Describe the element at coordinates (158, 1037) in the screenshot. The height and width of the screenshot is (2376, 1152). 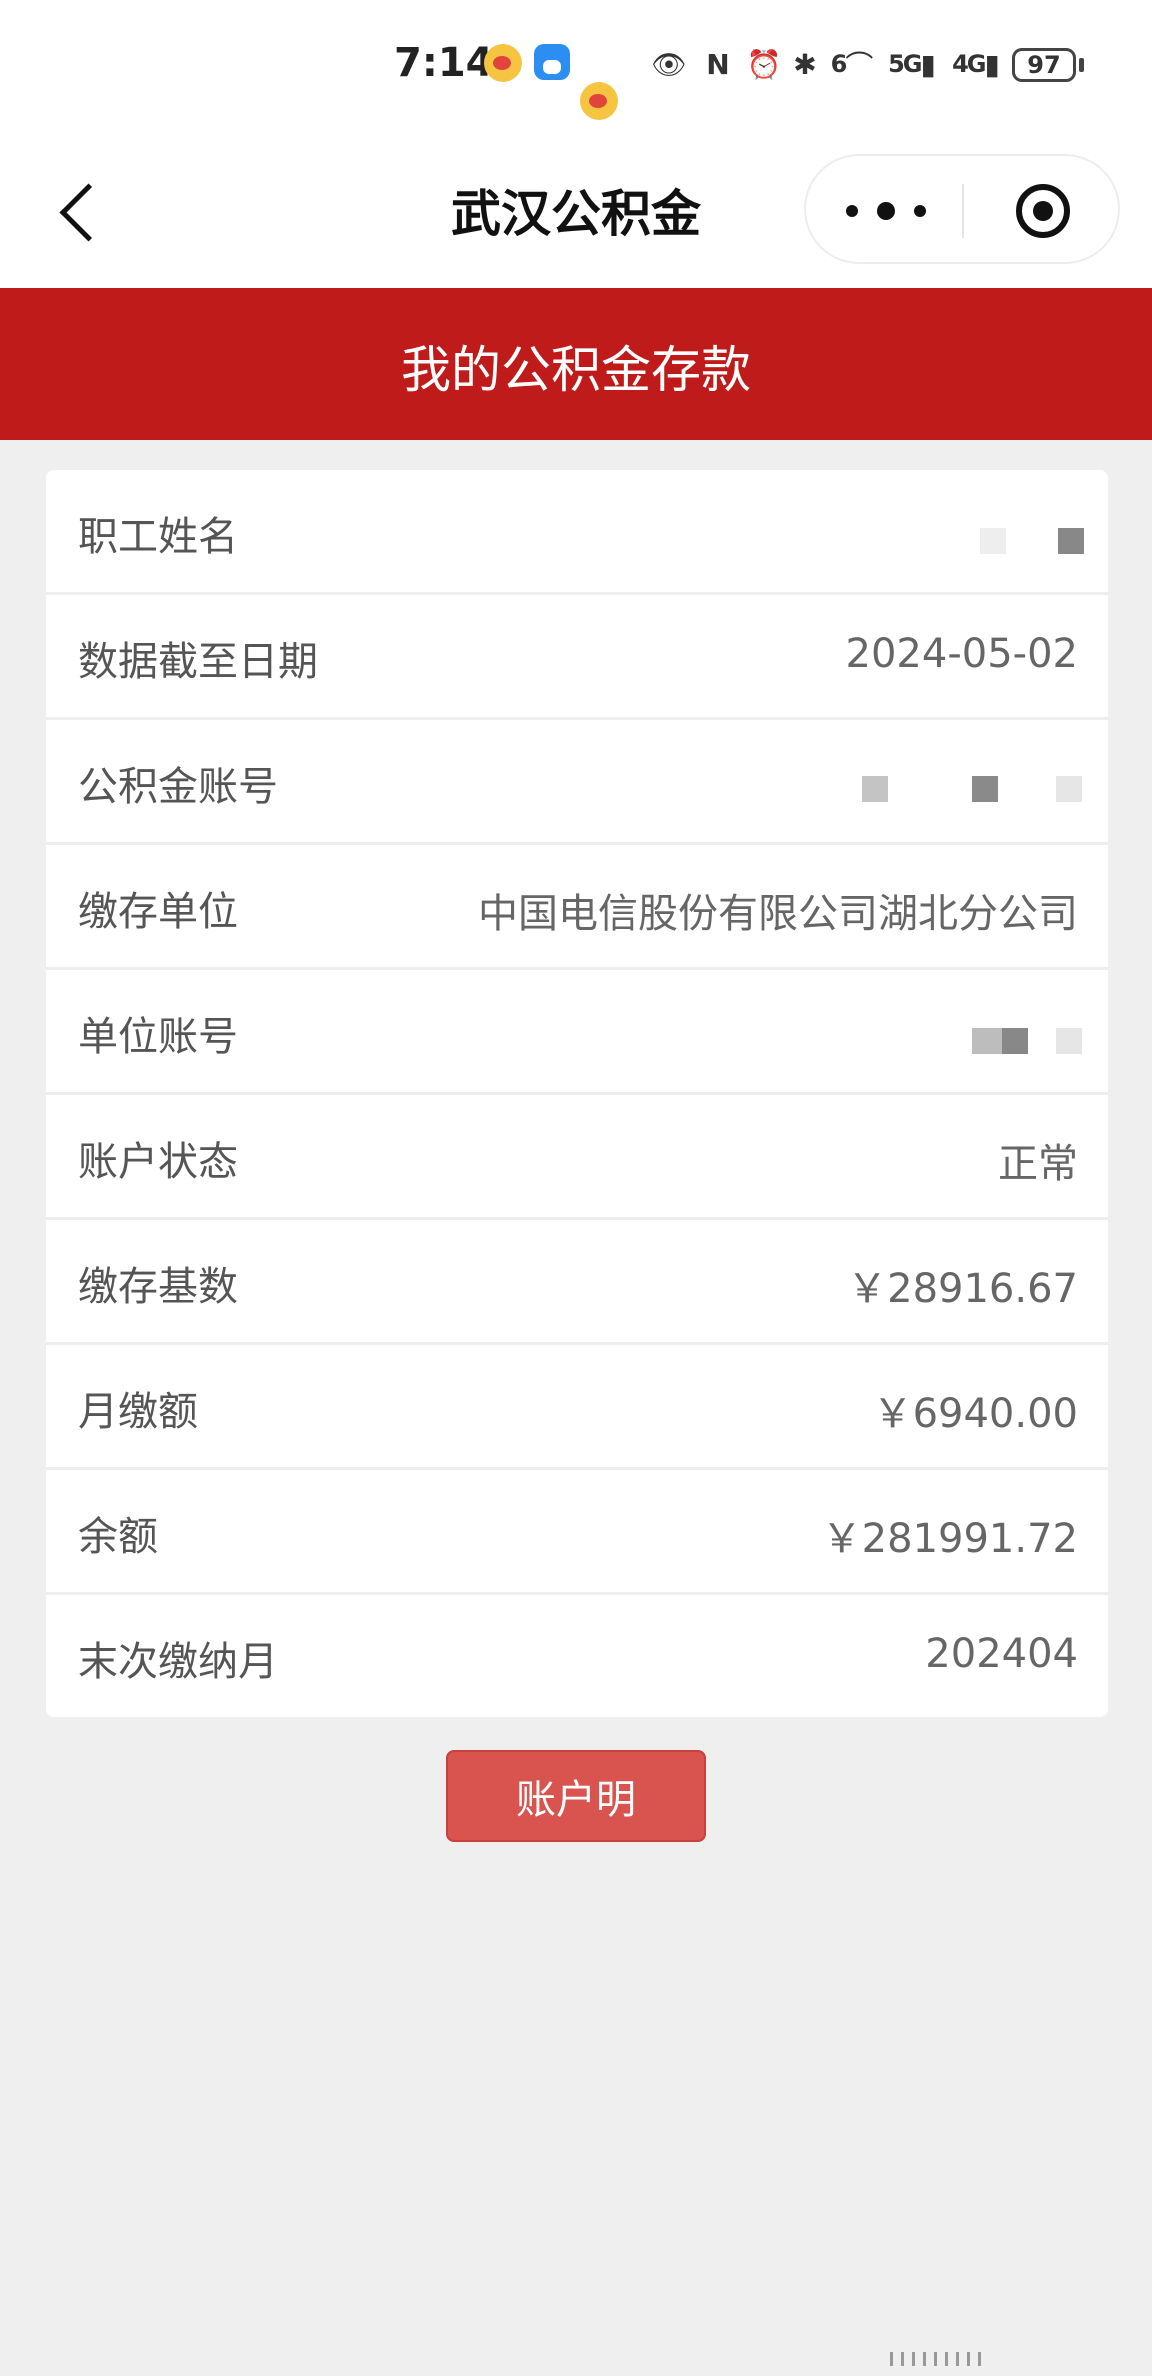
I see `row-label: 单位账号` at that location.